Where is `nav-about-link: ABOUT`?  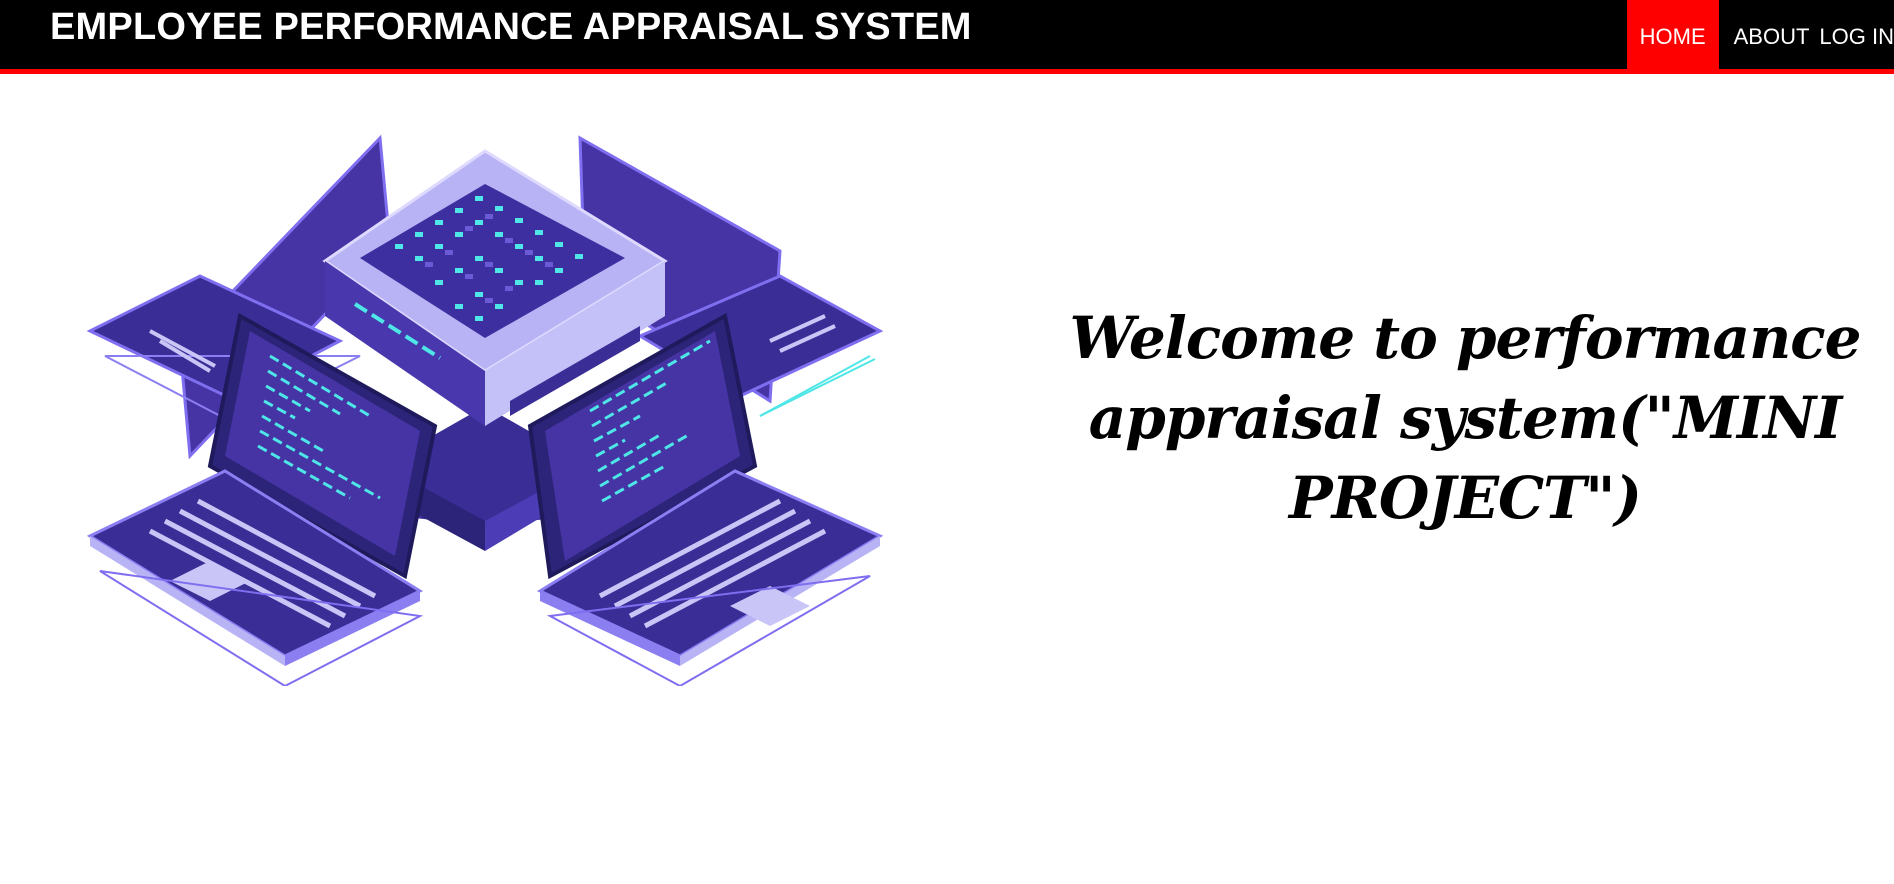
nav-about-link: ABOUT is located at coordinates (1769, 37).